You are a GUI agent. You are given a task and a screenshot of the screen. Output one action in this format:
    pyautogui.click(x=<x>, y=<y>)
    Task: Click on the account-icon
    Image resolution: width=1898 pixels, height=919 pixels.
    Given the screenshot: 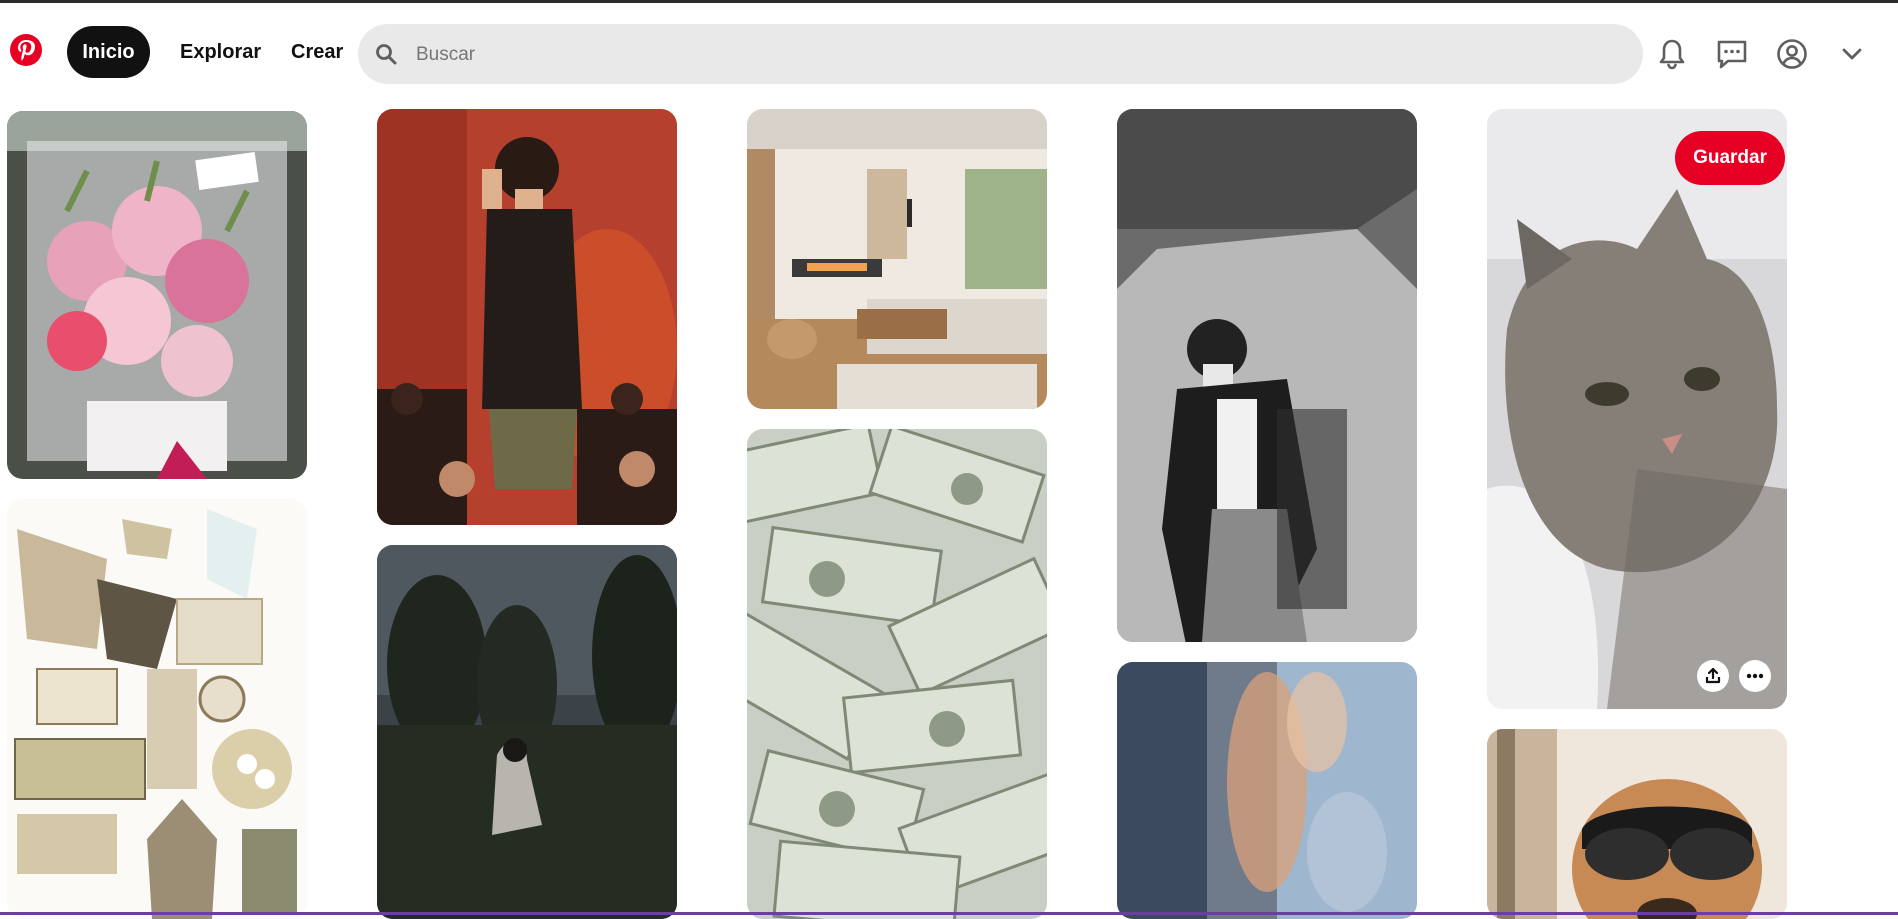 What is the action you would take?
    pyautogui.click(x=1792, y=54)
    